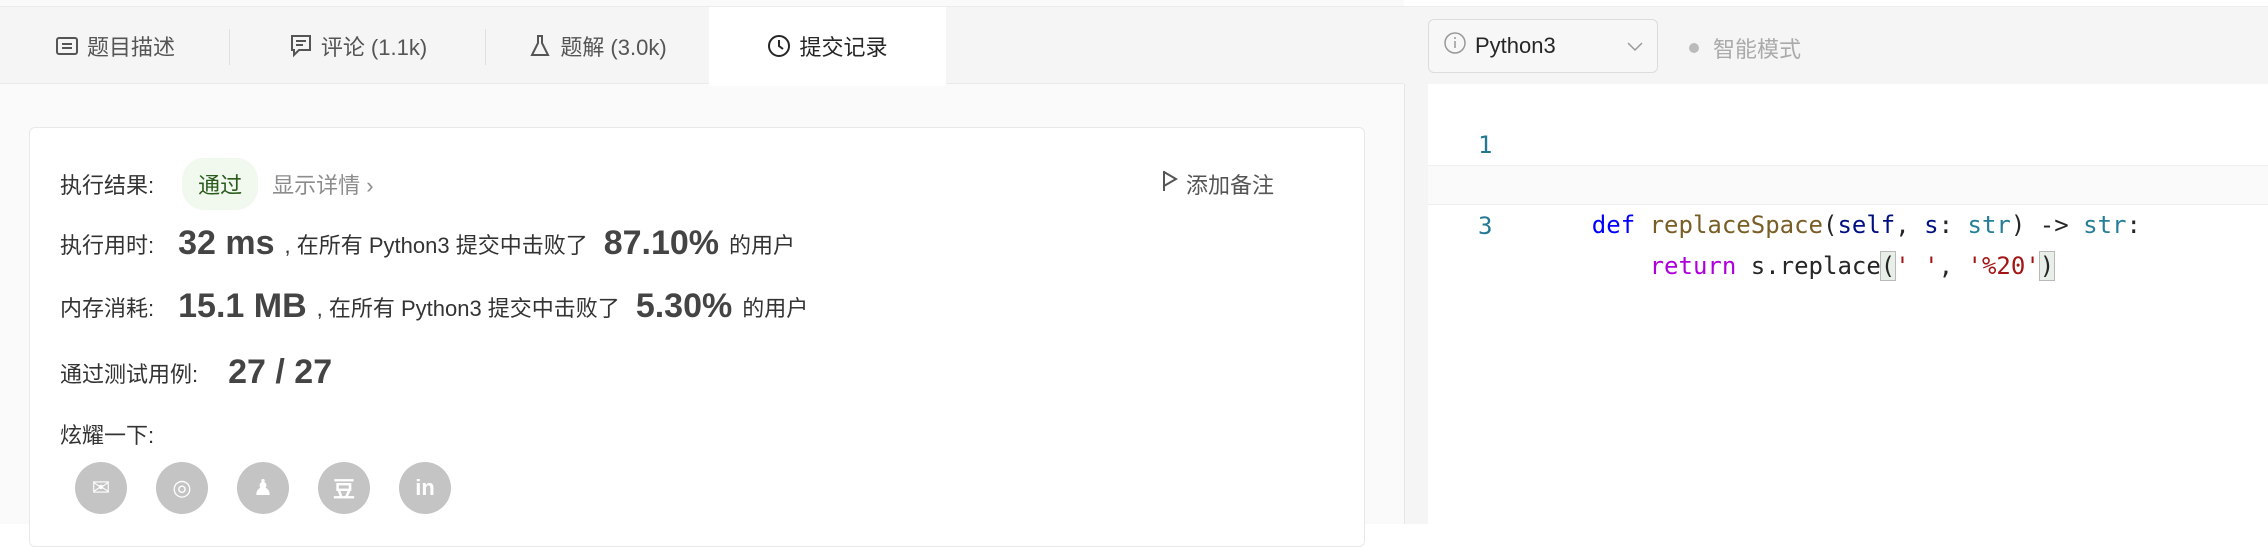 The image size is (2268, 547). What do you see at coordinates (101, 488) in the screenshot?
I see `wechat-icon: ✉` at bounding box center [101, 488].